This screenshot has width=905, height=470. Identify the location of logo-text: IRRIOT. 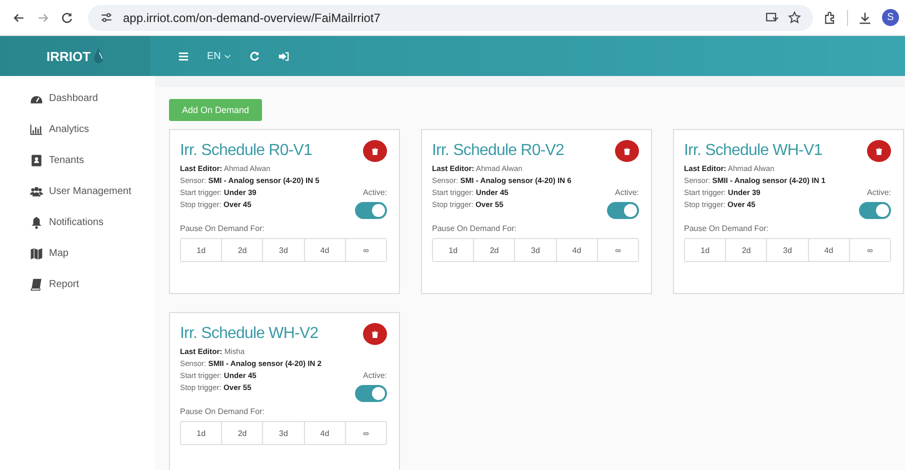
(68, 56).